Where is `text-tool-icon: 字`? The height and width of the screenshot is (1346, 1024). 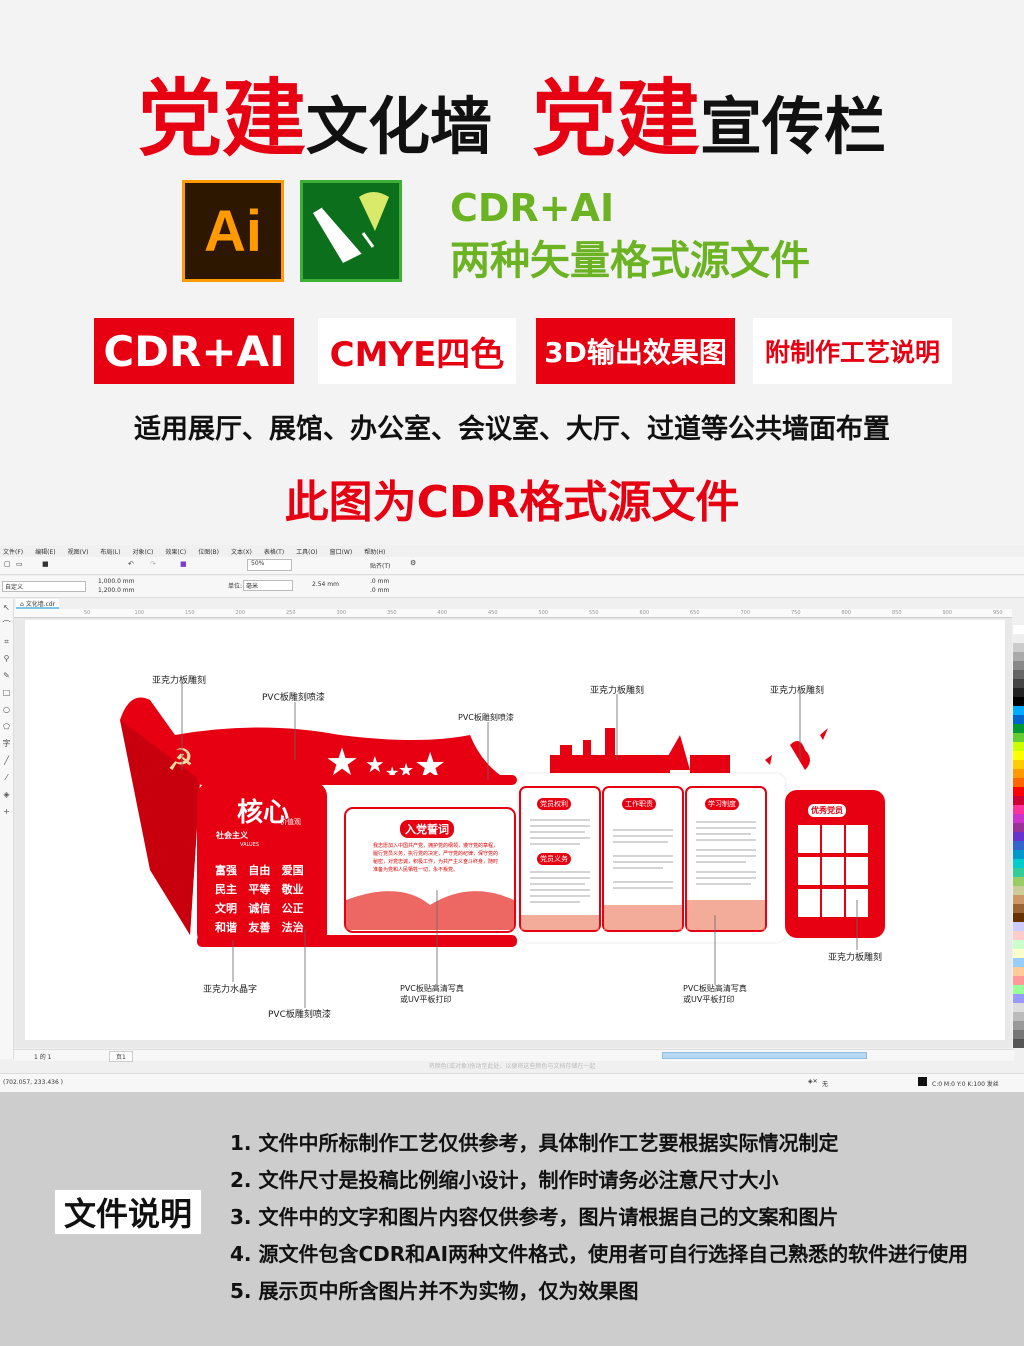 text-tool-icon: 字 is located at coordinates (6, 743).